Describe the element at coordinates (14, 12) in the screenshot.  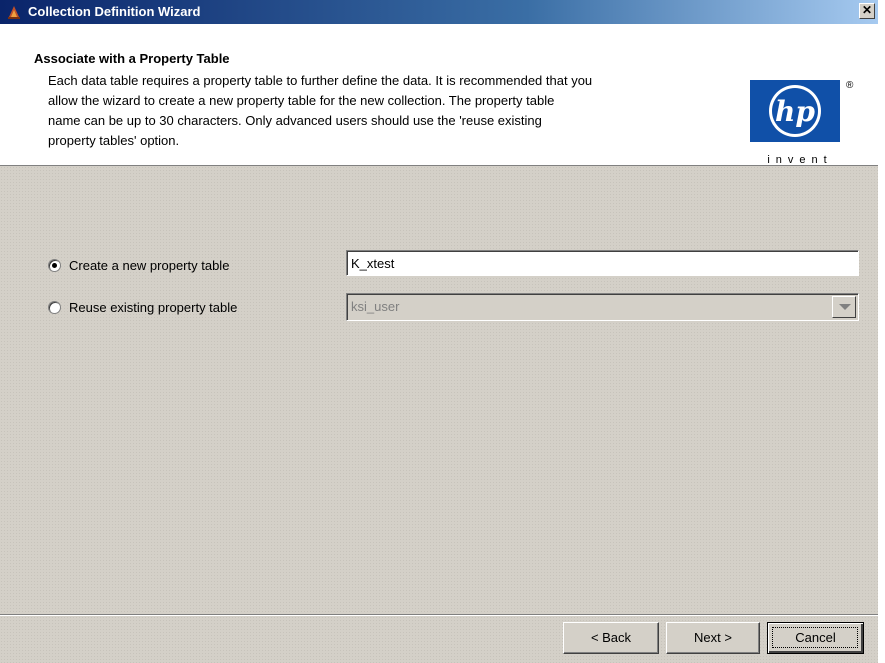
I see `wizard-app-icon` at that location.